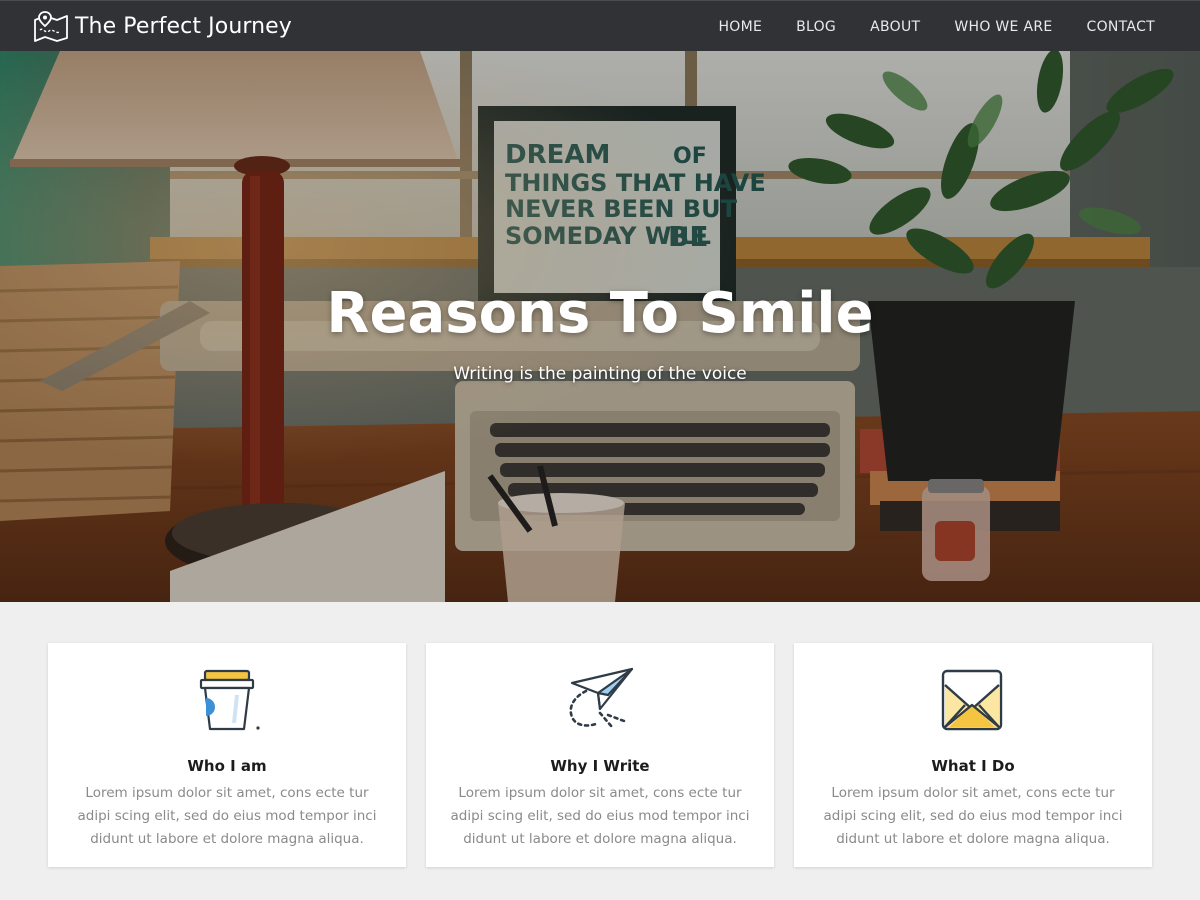 This screenshot has height=900, width=1200. Describe the element at coordinates (229, 700) in the screenshot. I see `coffee-cup-icon` at that location.